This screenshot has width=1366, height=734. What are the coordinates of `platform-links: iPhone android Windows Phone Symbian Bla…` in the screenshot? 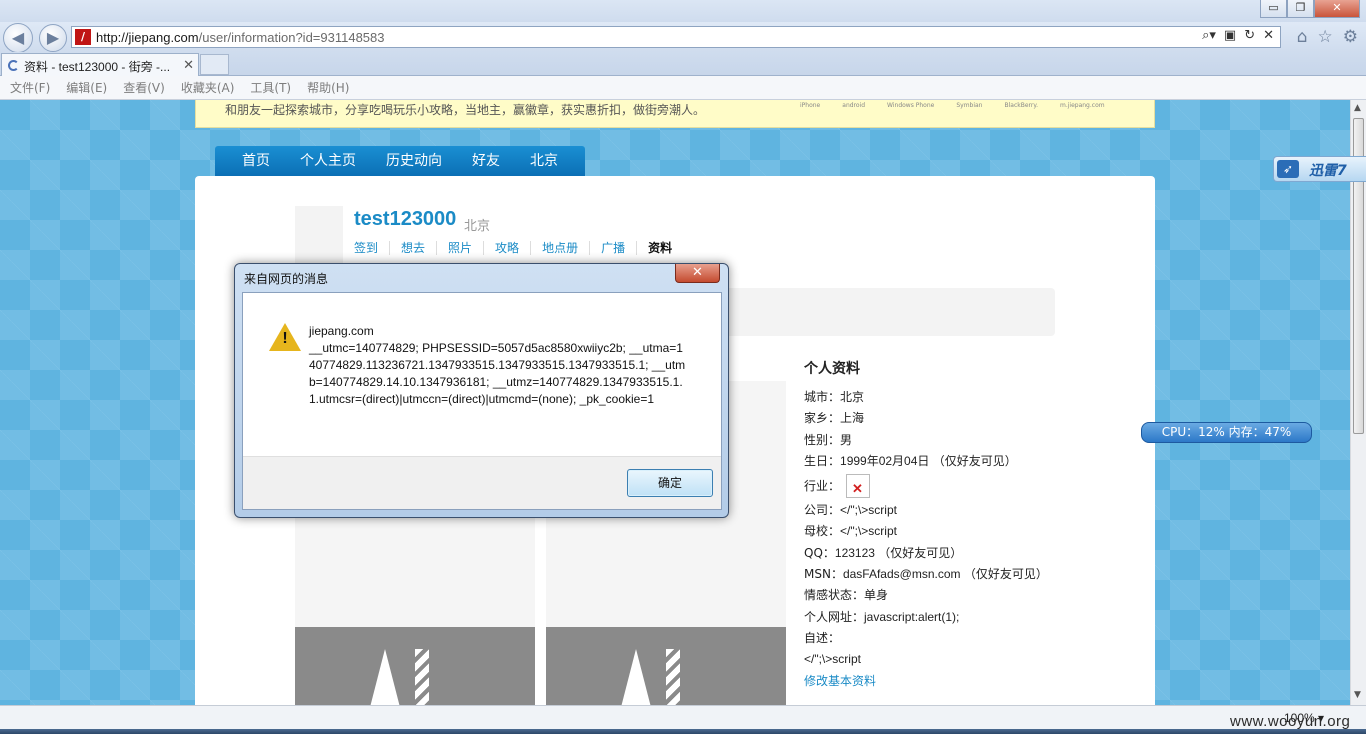 It's located at (952, 105).